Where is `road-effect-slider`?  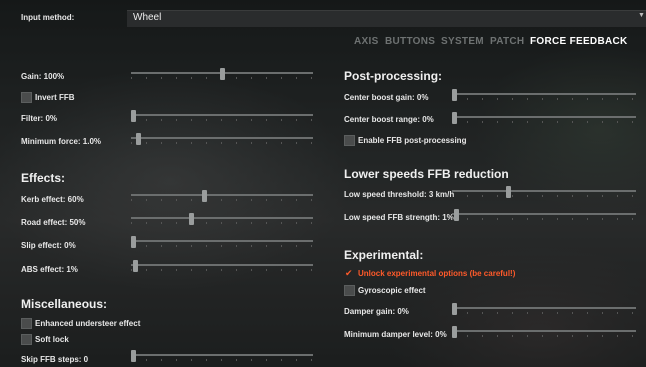 road-effect-slider is located at coordinates (222, 219).